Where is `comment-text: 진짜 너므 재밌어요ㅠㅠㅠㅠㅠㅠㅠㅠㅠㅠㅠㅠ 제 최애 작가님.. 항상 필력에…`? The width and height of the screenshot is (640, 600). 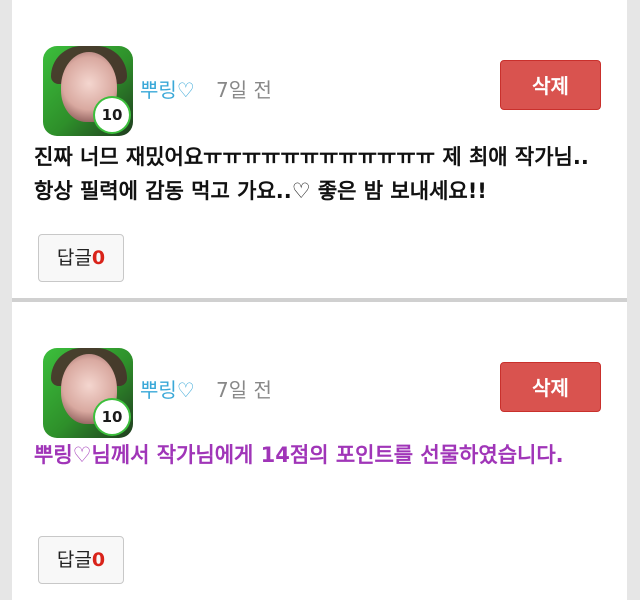
comment-text: 진짜 너므 재밌어요ㅠㅠㅠㅠㅠㅠㅠㅠㅠㅠㅠㅠ 제 최애 작가님.. 항상 필력에… is located at coordinates (311, 174).